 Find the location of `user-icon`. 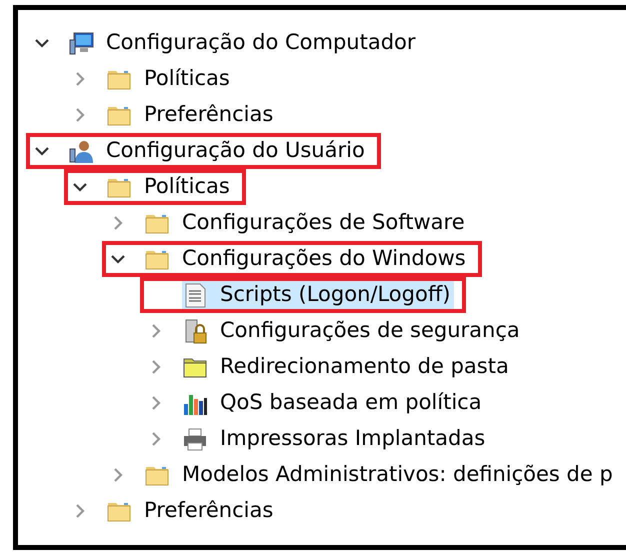

user-icon is located at coordinates (81, 151).